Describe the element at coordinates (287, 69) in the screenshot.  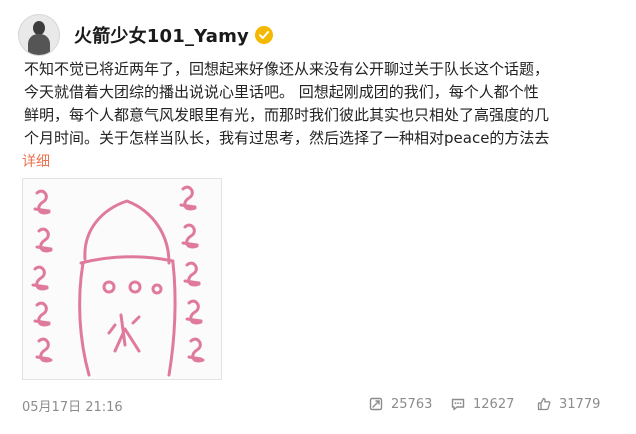
I see `post-body-line: 不知不觉已将近两年了，回想起来好像还从来没有公开聊过关于队长这个话题，` at that location.